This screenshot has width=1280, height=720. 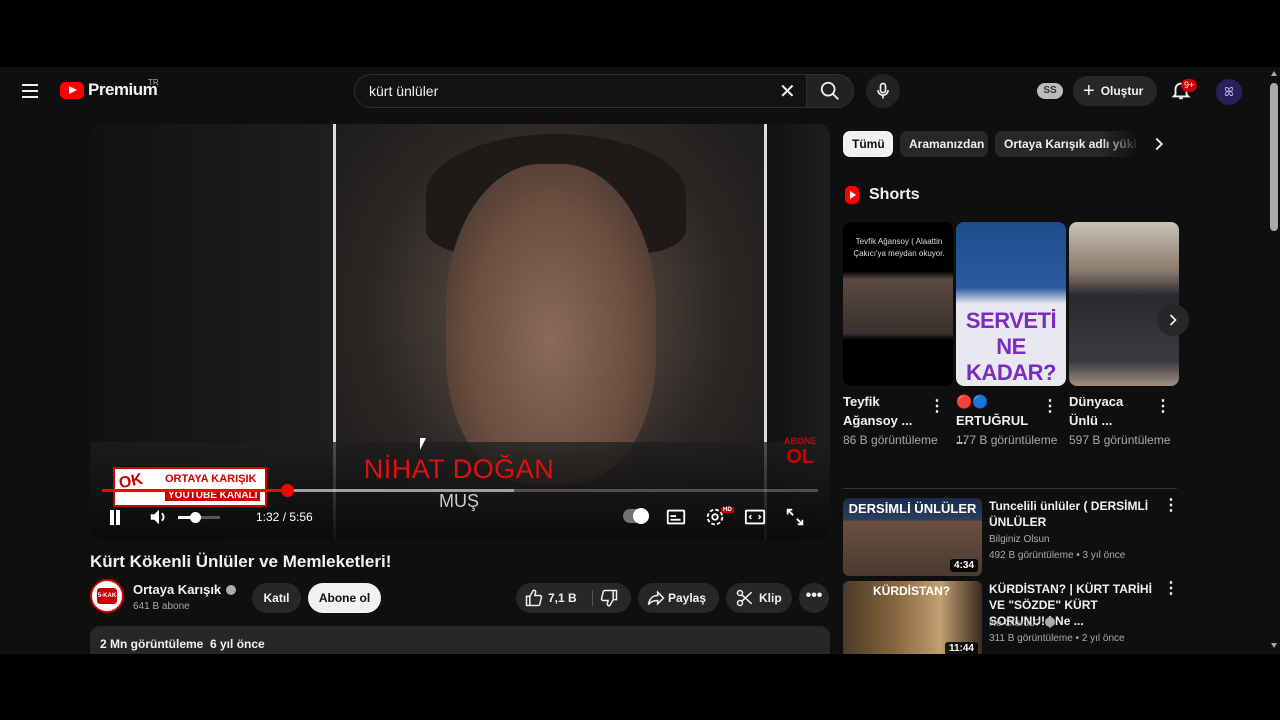 What do you see at coordinates (569, 91) in the screenshot?
I see `search-input` at bounding box center [569, 91].